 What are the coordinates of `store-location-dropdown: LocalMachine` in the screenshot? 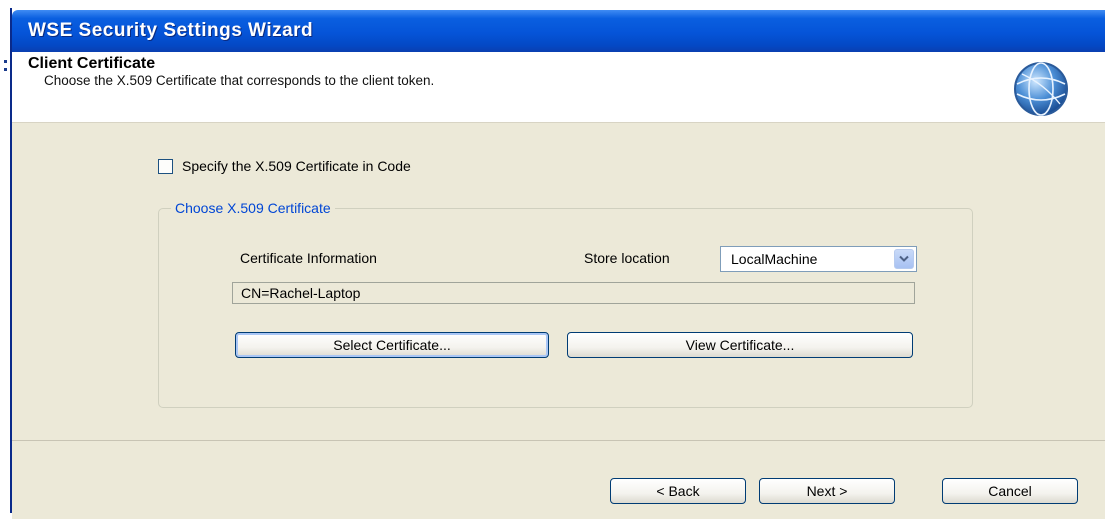 It's located at (818, 259).